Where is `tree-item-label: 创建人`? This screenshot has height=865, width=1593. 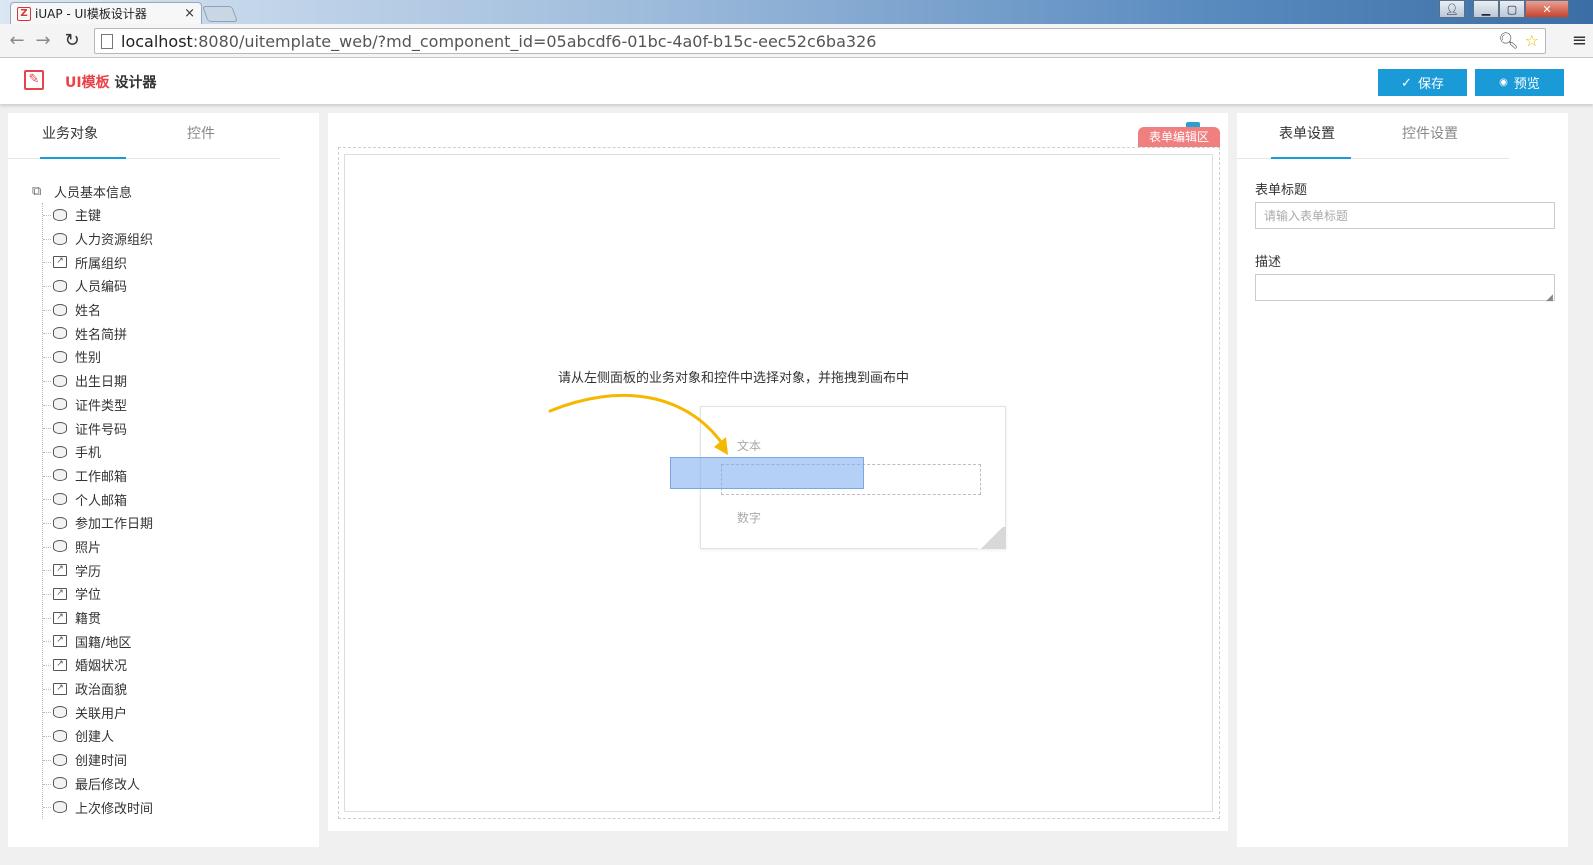
tree-item-label: 创建人 is located at coordinates (95, 738).